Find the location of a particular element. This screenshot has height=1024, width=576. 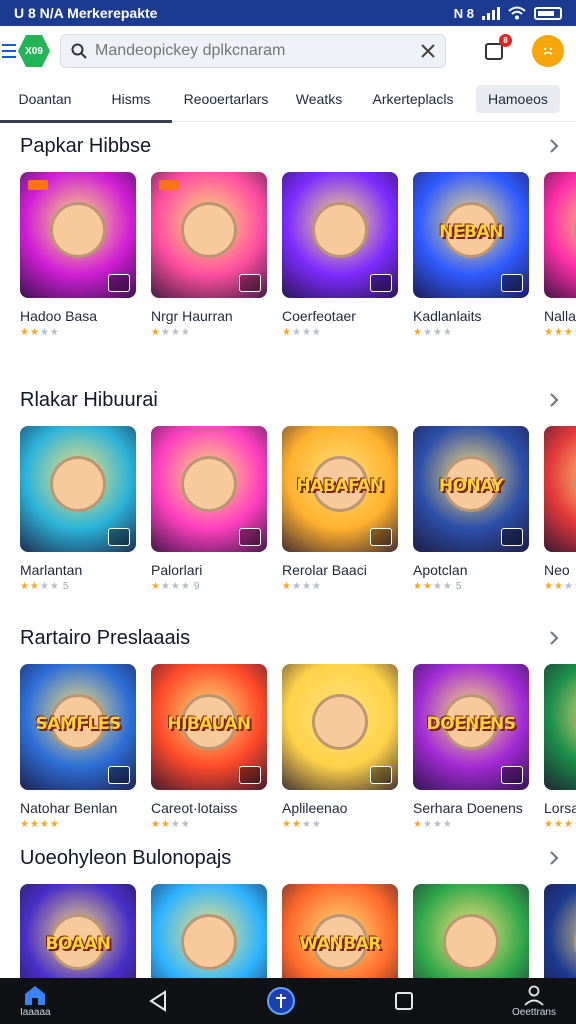

app-thumbnail: HONAY is located at coordinates (471, 489).